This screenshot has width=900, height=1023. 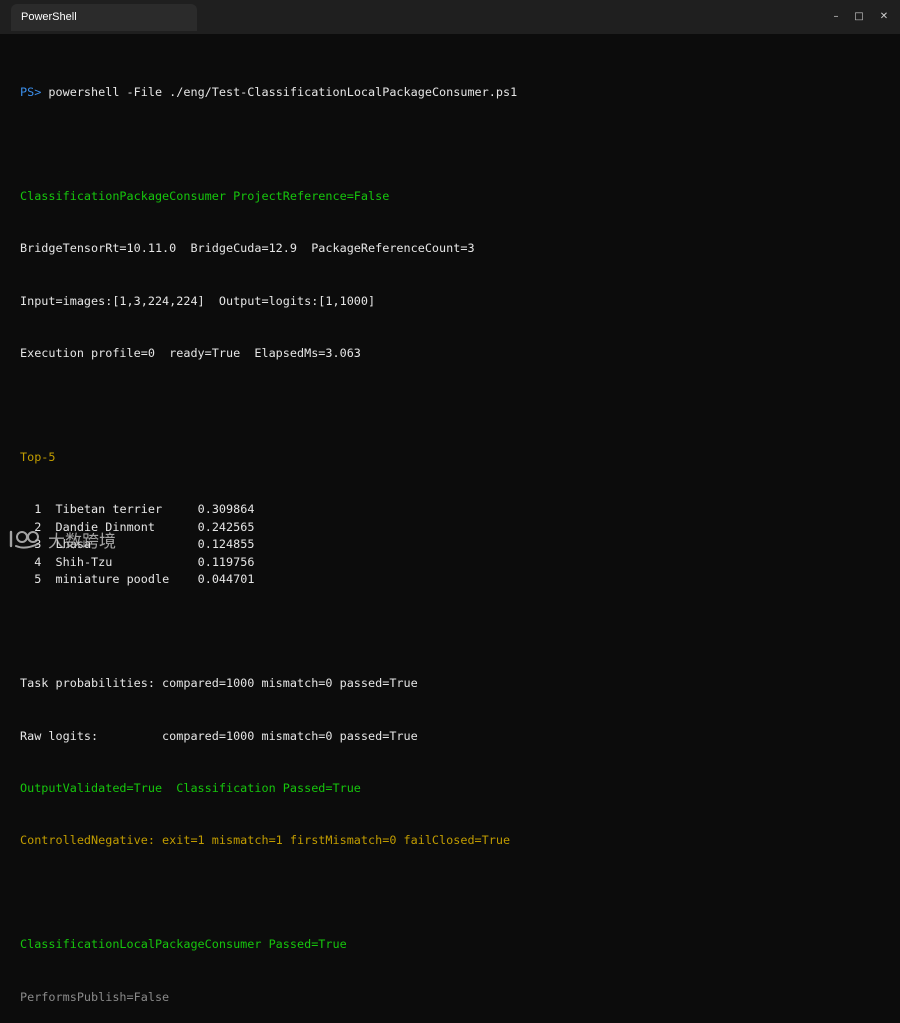 What do you see at coordinates (109, 509) in the screenshot?
I see `top5-label: Tibetan terrier` at bounding box center [109, 509].